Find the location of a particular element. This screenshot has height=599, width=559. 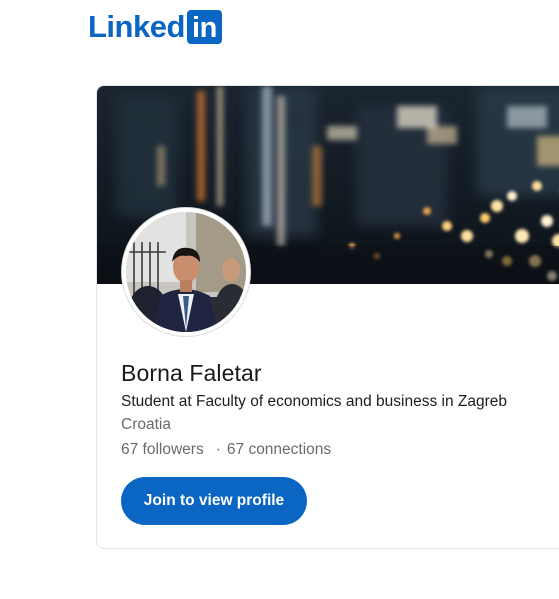

logo-in-text: in is located at coordinates (204, 28).